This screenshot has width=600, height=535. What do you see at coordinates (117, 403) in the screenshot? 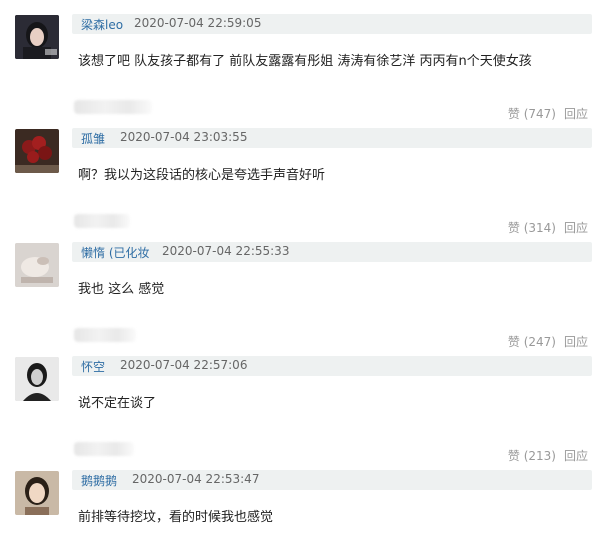
I see `comment-text: 说不定在谈了` at bounding box center [117, 403].